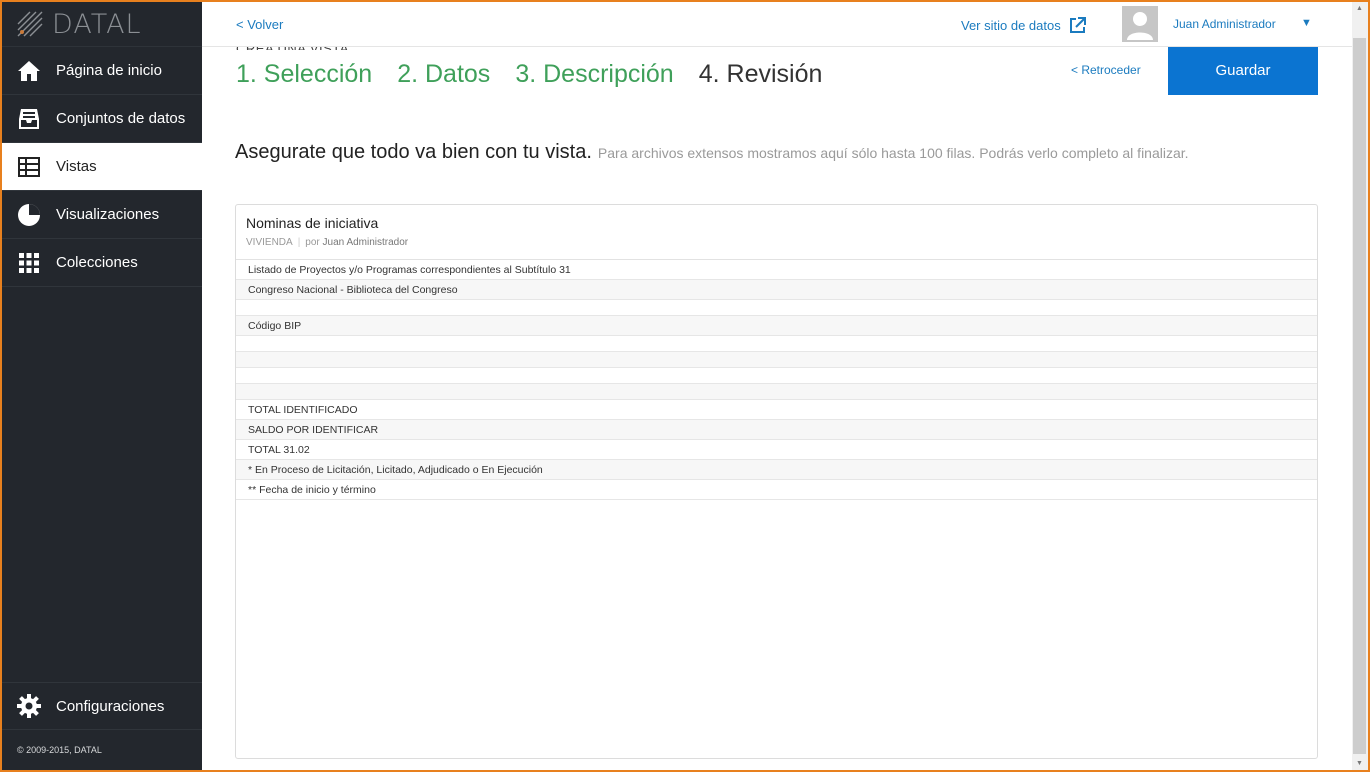 This screenshot has width=1370, height=772. What do you see at coordinates (776, 450) in the screenshot?
I see `table-row: TOTAL 31.02` at bounding box center [776, 450].